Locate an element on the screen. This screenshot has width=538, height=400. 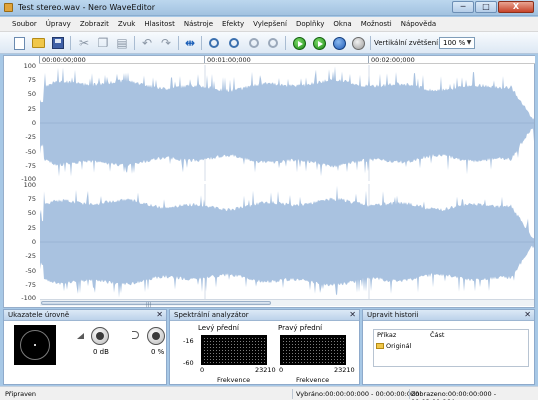
panel-header: Spektrální analyzátor ✕ is located at coordinates (264, 315).